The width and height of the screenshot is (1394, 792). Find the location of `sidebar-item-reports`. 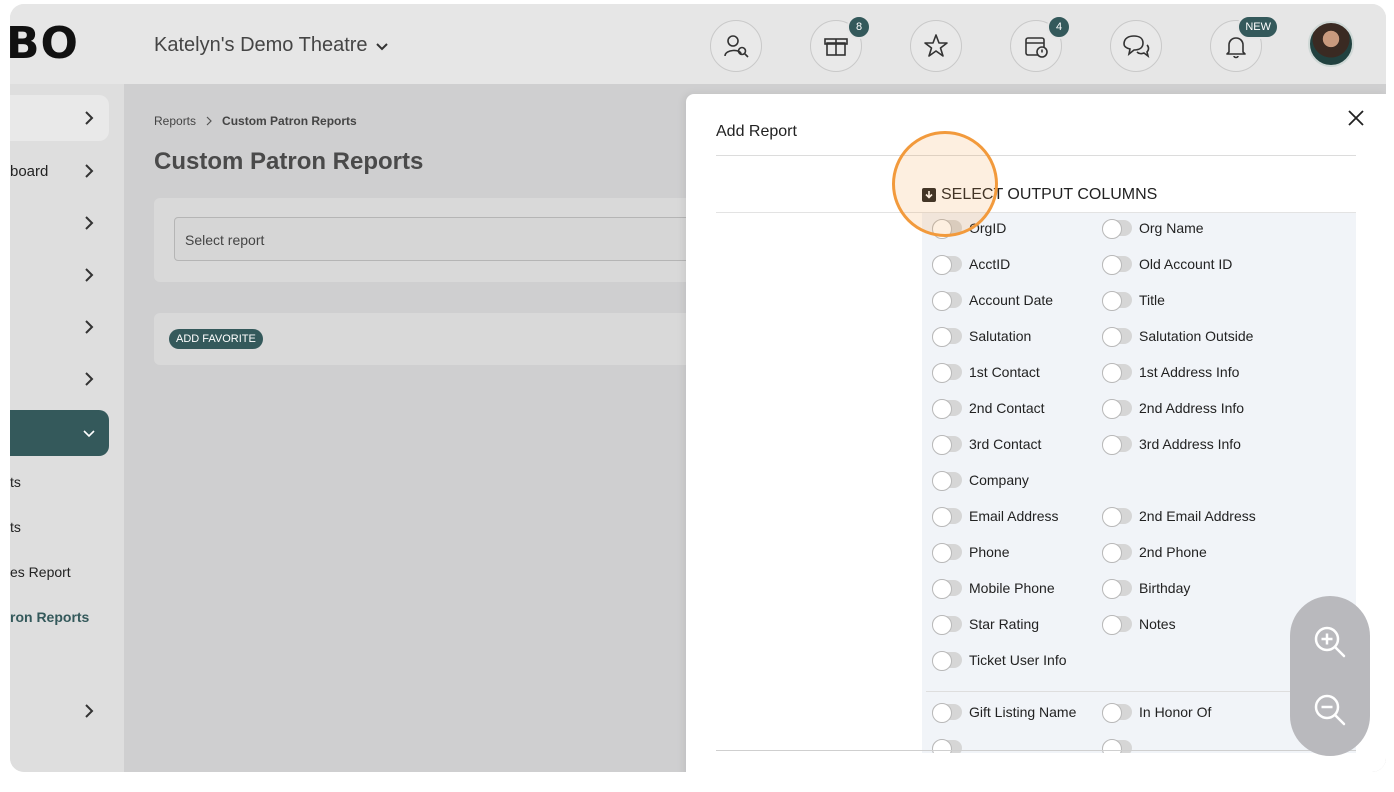

sidebar-item-reports is located at coordinates (59, 433).